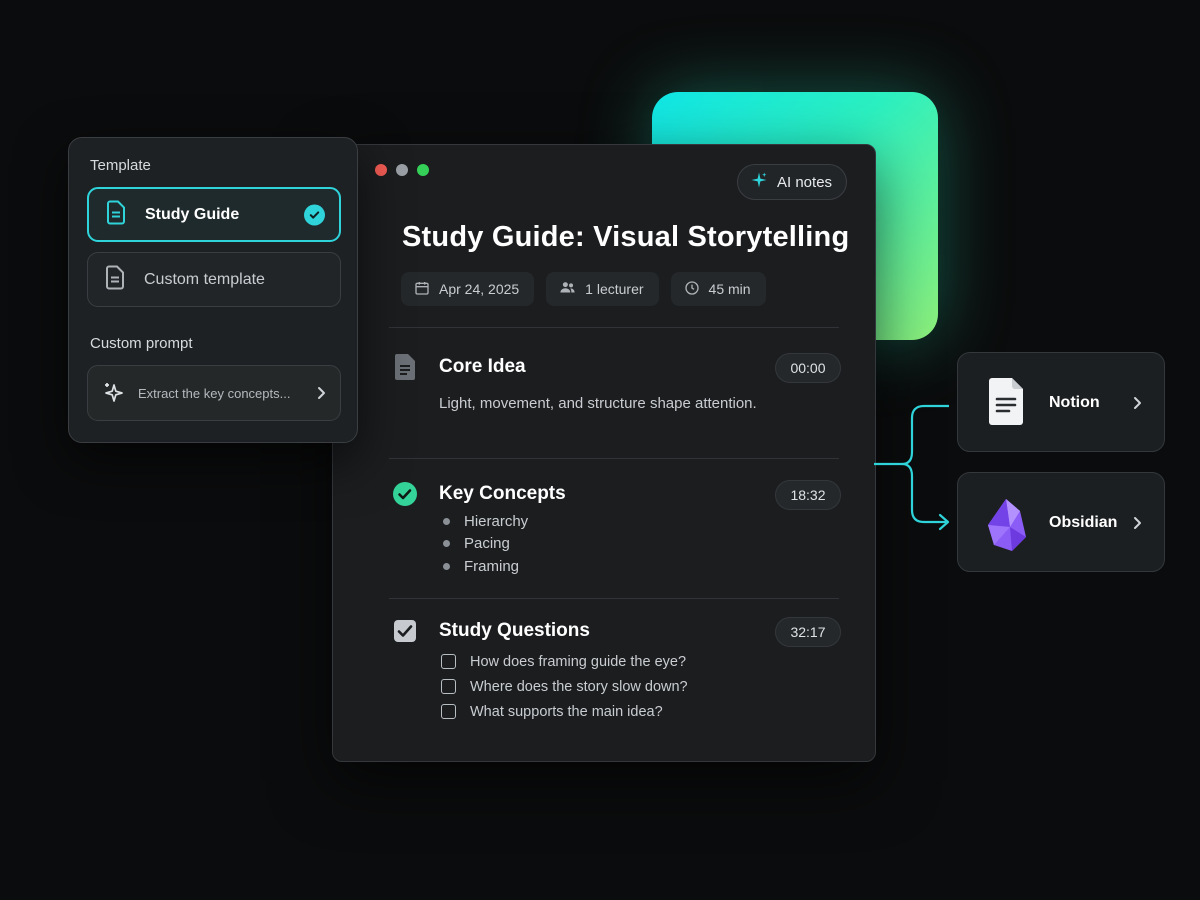  I want to click on list-item: Framing, so click(485, 566).